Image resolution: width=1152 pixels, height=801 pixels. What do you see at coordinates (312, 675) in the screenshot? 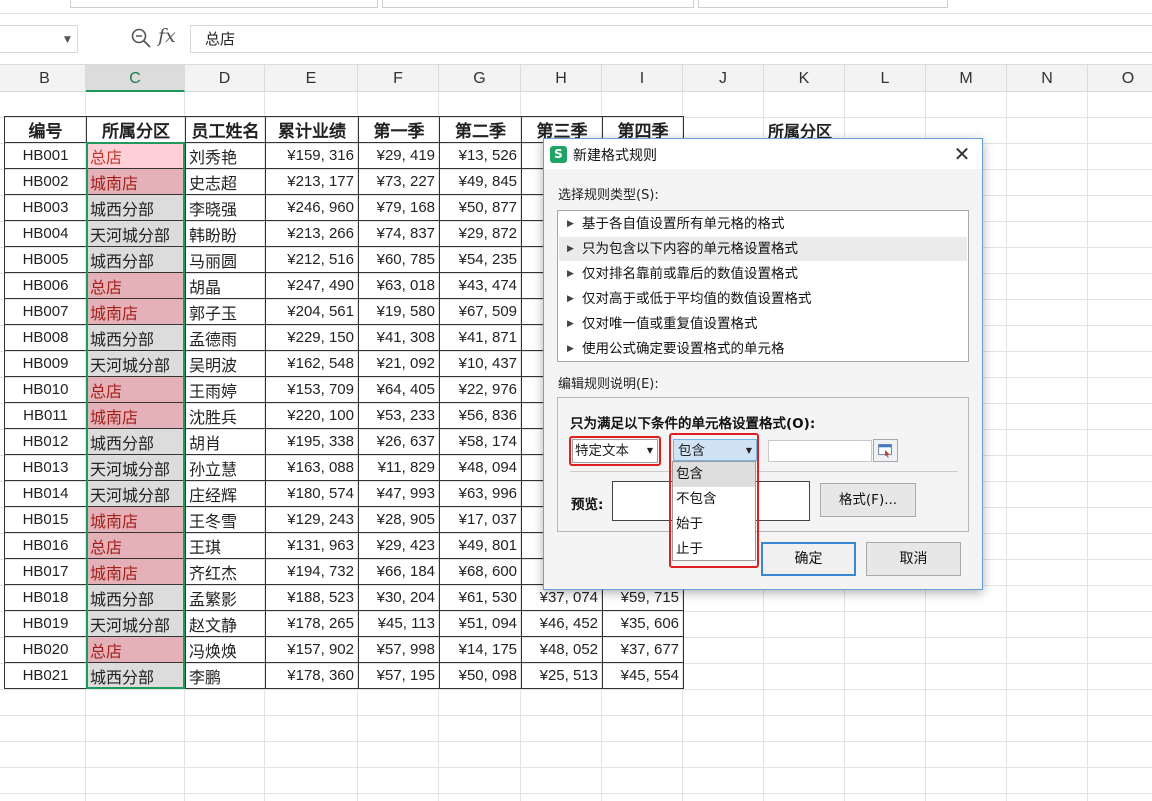
I see `table-cell: ¥178, 360` at bounding box center [312, 675].